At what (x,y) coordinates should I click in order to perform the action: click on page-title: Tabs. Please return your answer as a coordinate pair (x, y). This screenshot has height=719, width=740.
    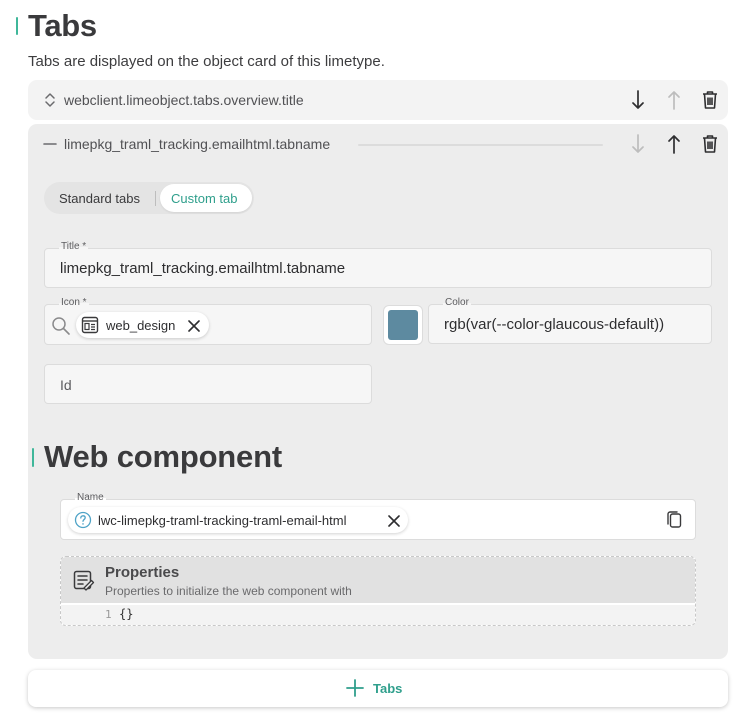
    Looking at the image, I should click on (62, 25).